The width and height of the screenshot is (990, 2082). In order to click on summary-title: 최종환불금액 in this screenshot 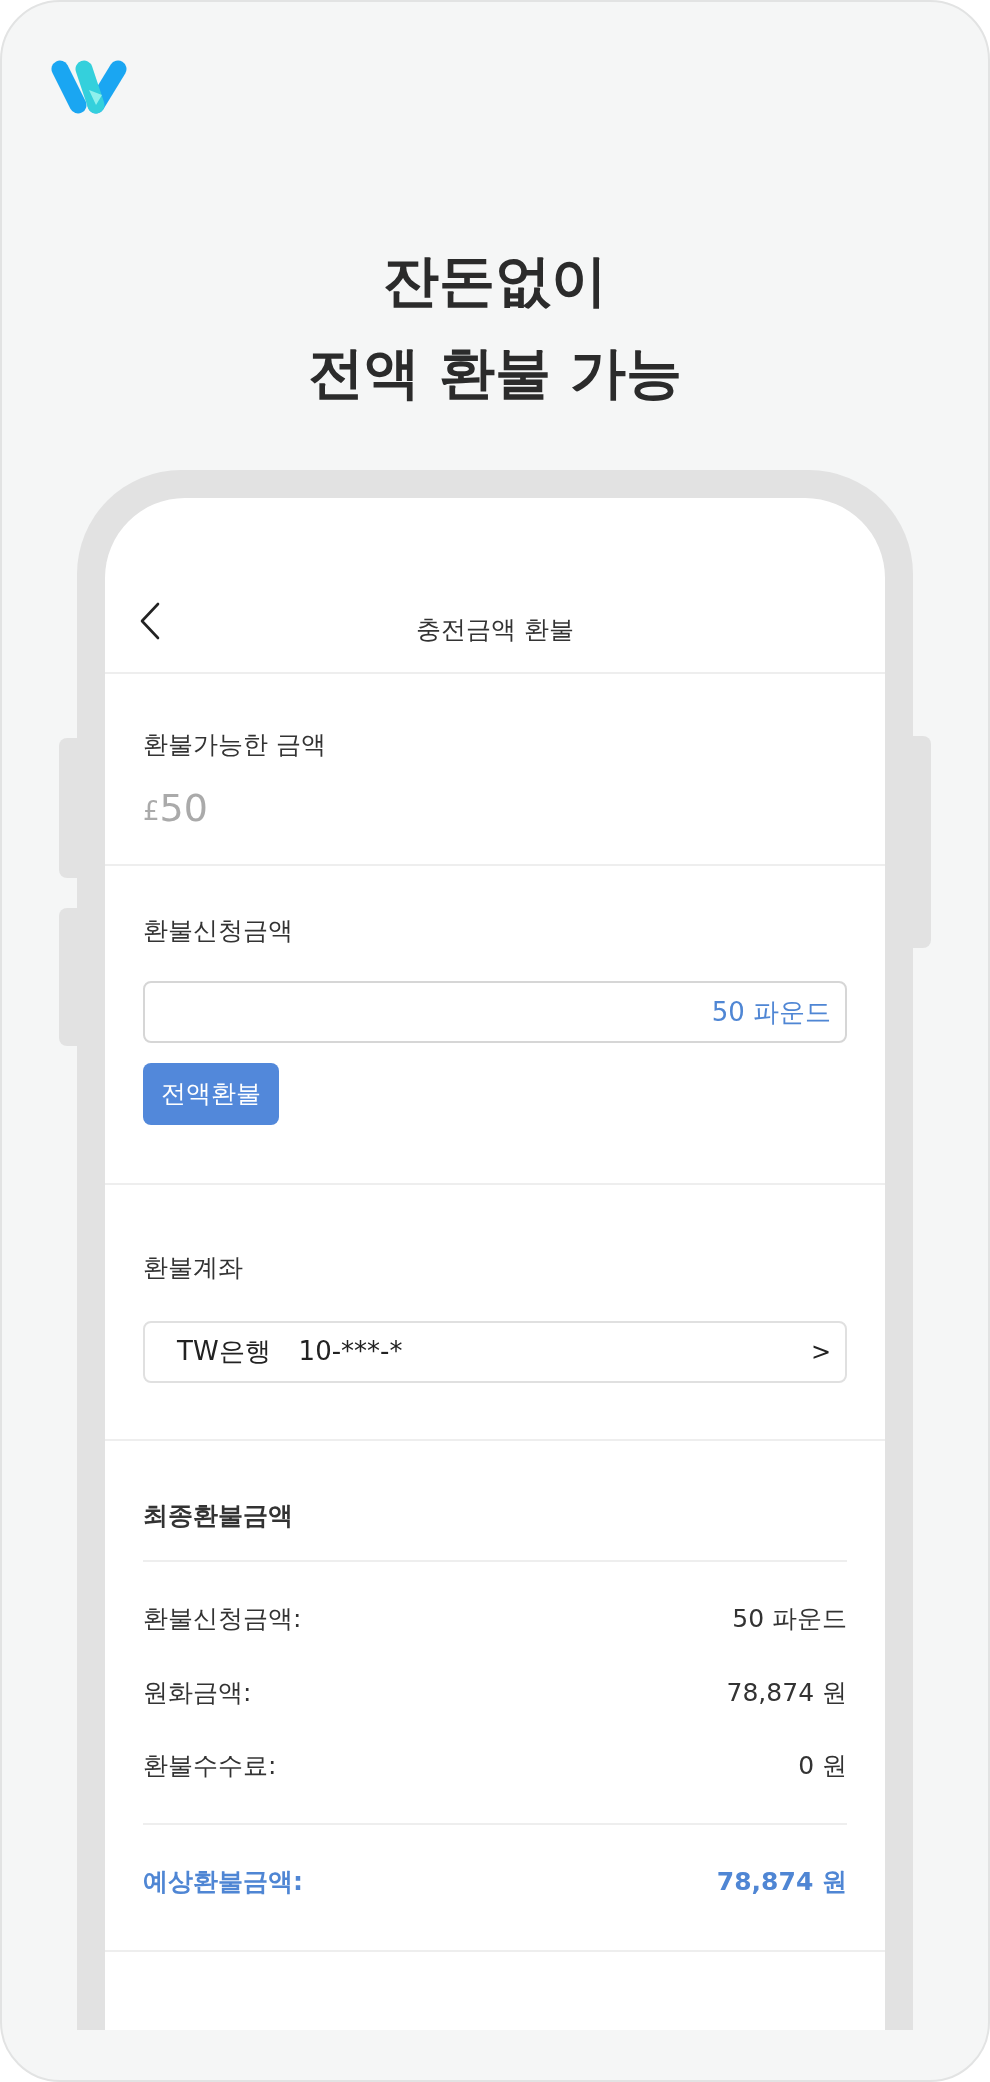, I will do `click(218, 1515)`.